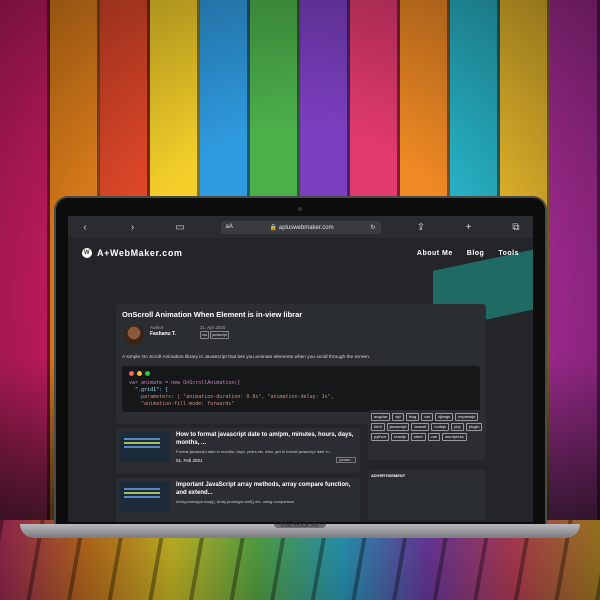 This screenshot has width=600, height=600. Describe the element at coordinates (85, 227) in the screenshot. I see `back-icon: ‹` at that location.